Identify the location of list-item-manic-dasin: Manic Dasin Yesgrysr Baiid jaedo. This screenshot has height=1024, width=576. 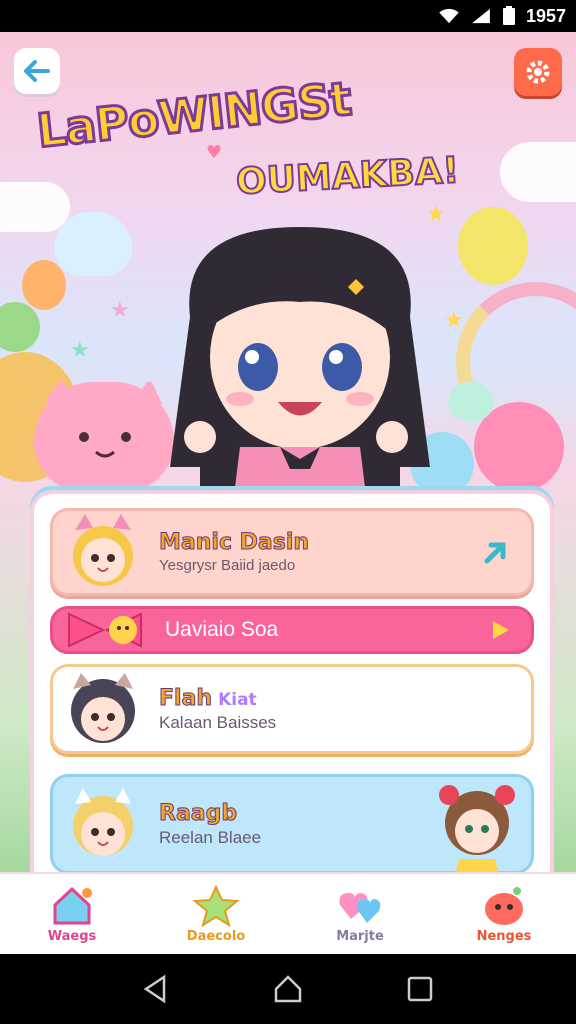
(292, 552).